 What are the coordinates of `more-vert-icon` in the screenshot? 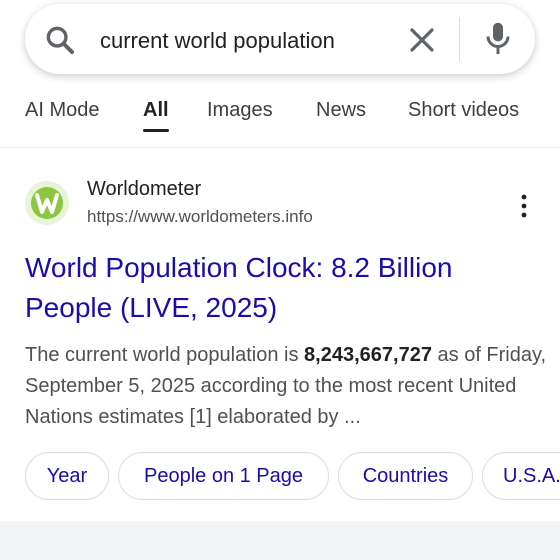 It's located at (524, 206).